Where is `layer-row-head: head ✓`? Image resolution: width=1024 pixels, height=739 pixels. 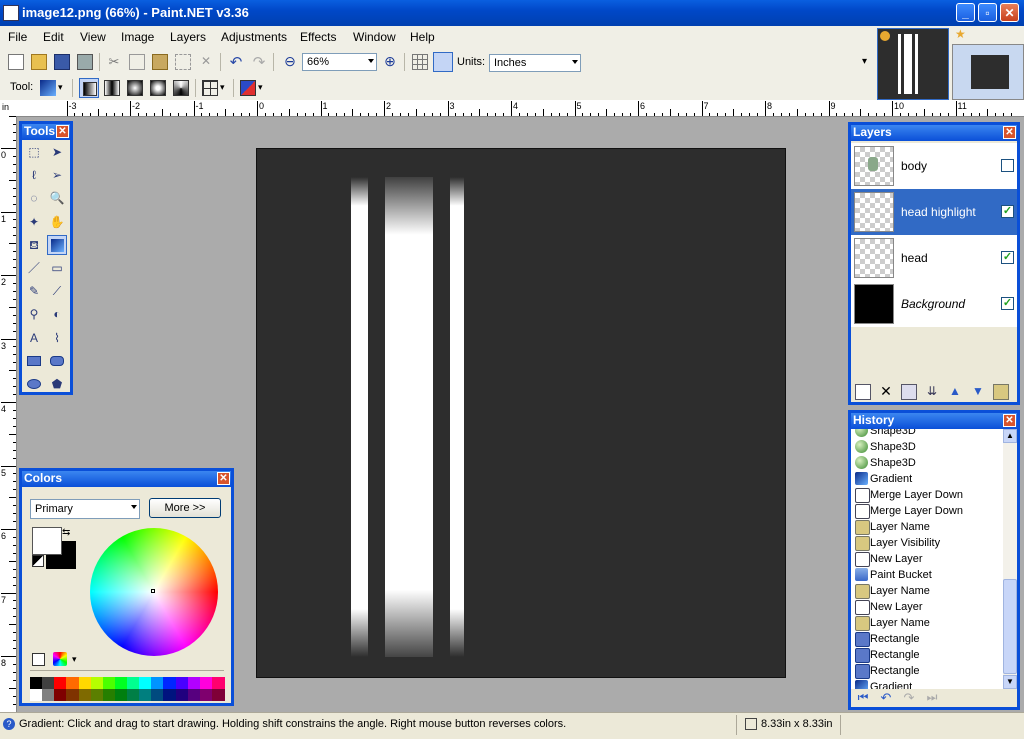
layer-row-head: head ✓ is located at coordinates (934, 258).